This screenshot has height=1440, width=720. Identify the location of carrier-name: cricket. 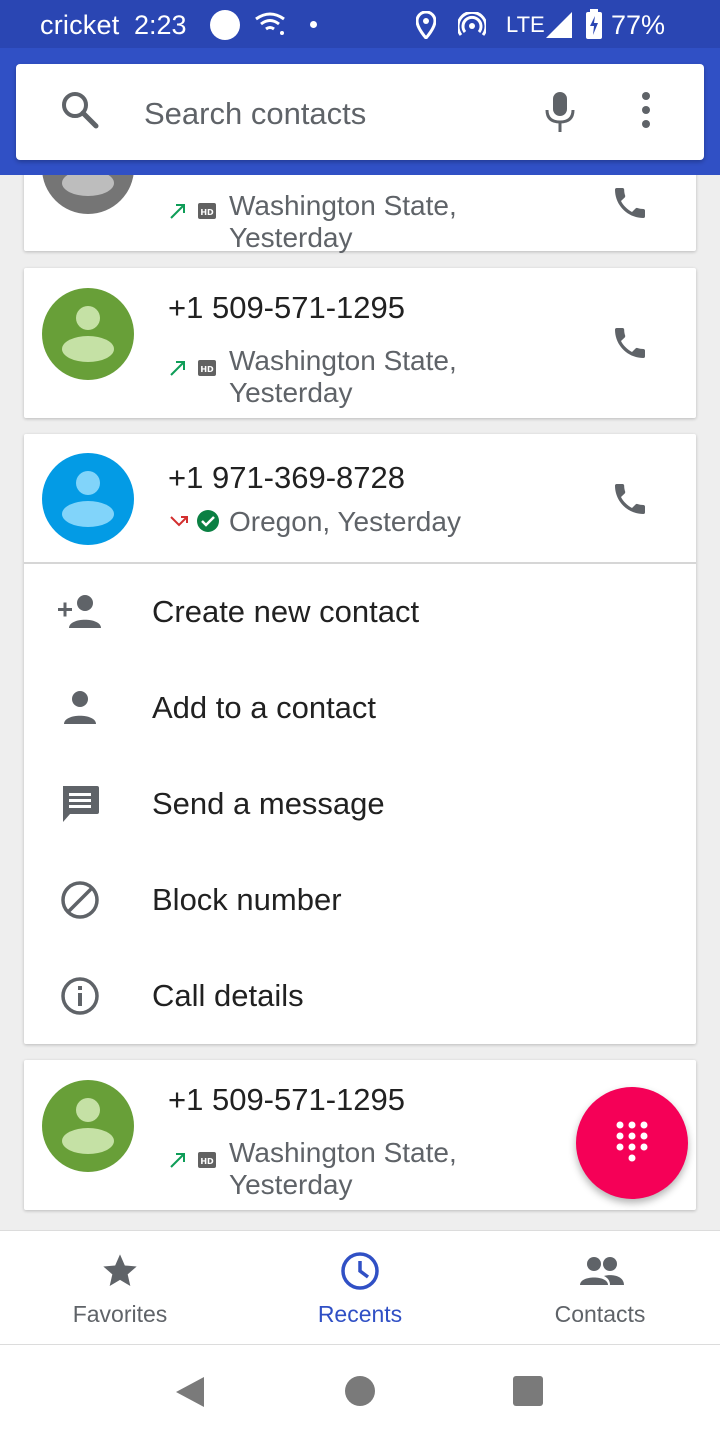
(80, 25).